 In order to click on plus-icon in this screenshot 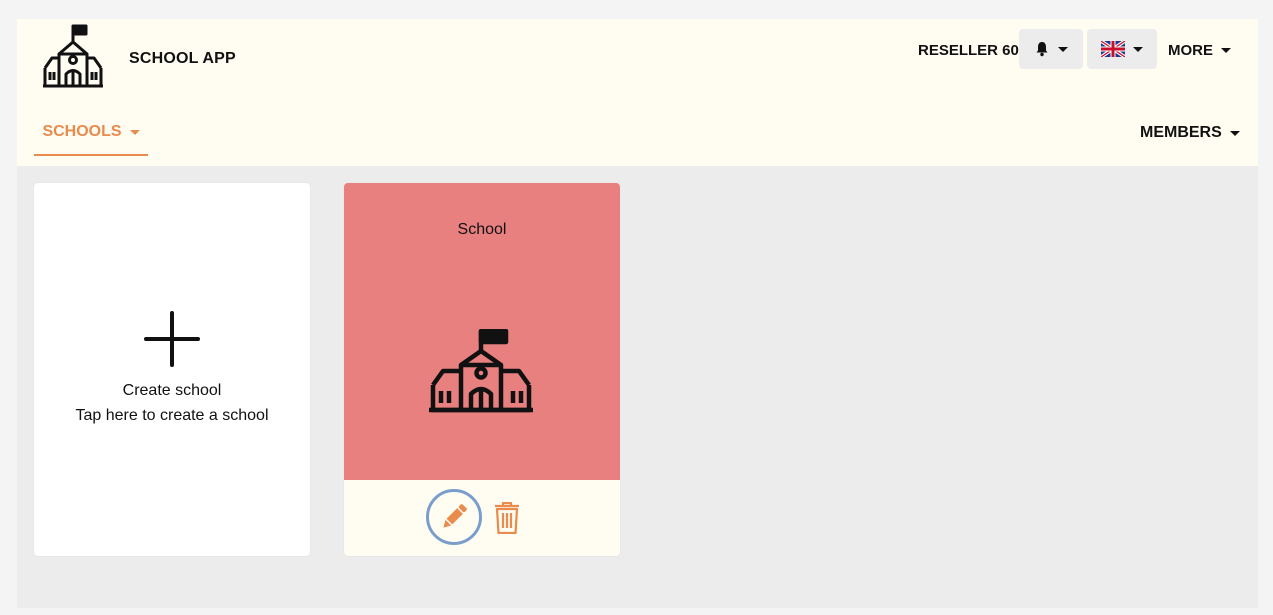, I will do `click(172, 339)`.